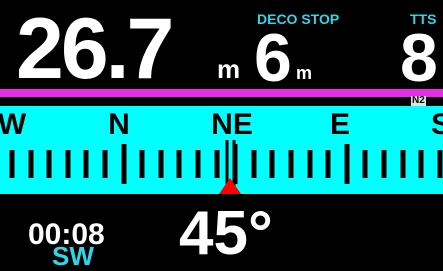 This screenshot has width=443, height=271. What do you see at coordinates (119, 124) in the screenshot?
I see `compass-cardinal-n: N` at bounding box center [119, 124].